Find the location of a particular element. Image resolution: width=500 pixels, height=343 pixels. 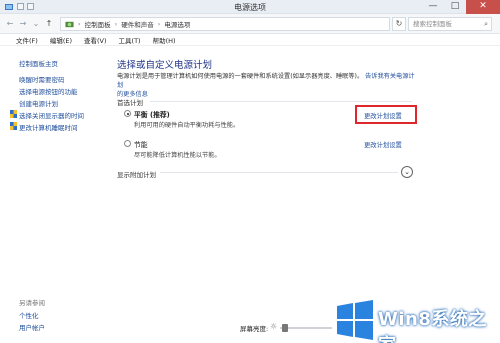

sidebar-item-sleep-time: 更改计算机睡眠时间 is located at coordinates (48, 127).